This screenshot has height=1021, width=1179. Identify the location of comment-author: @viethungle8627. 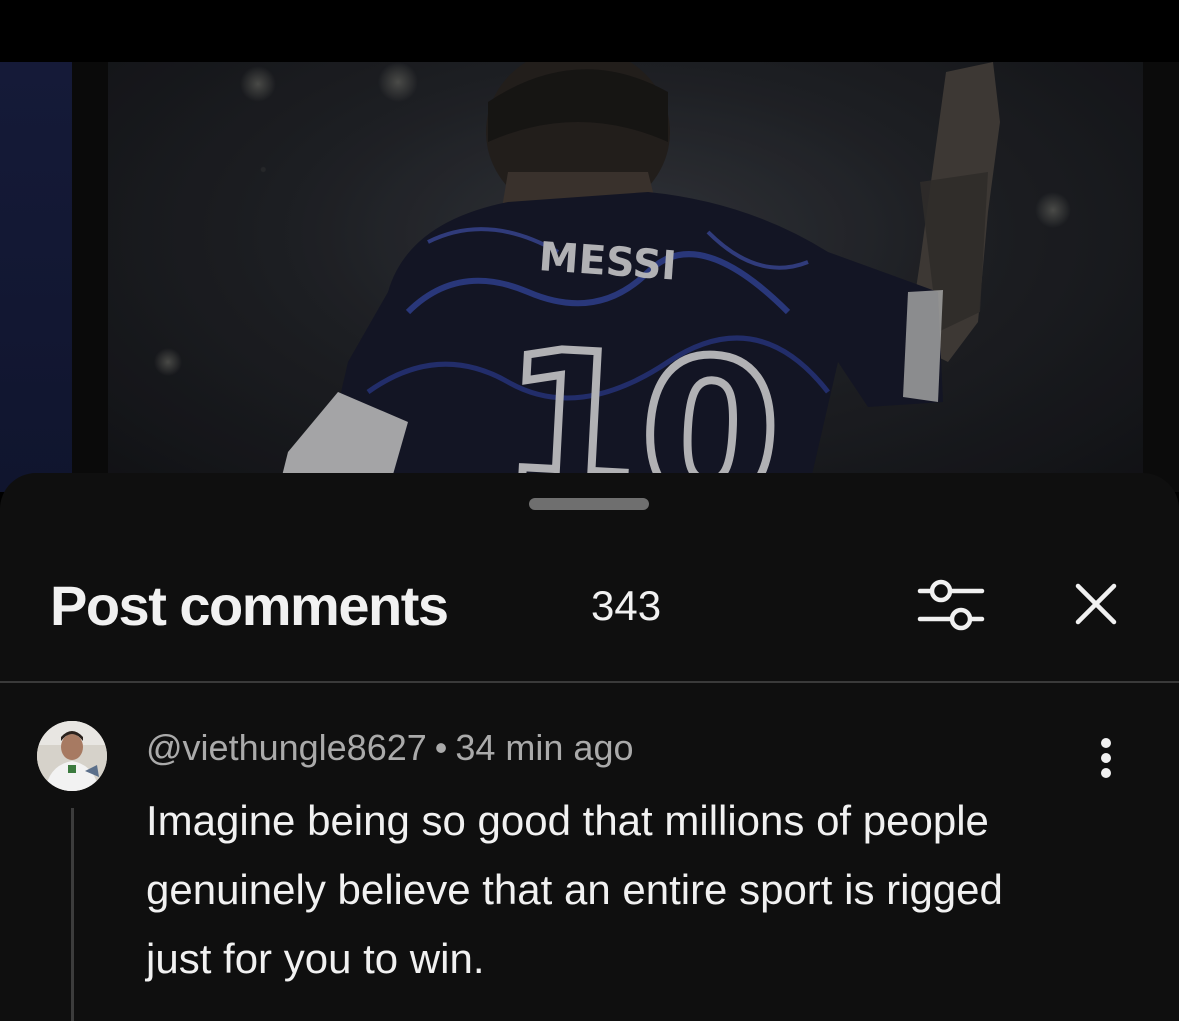
(286, 747).